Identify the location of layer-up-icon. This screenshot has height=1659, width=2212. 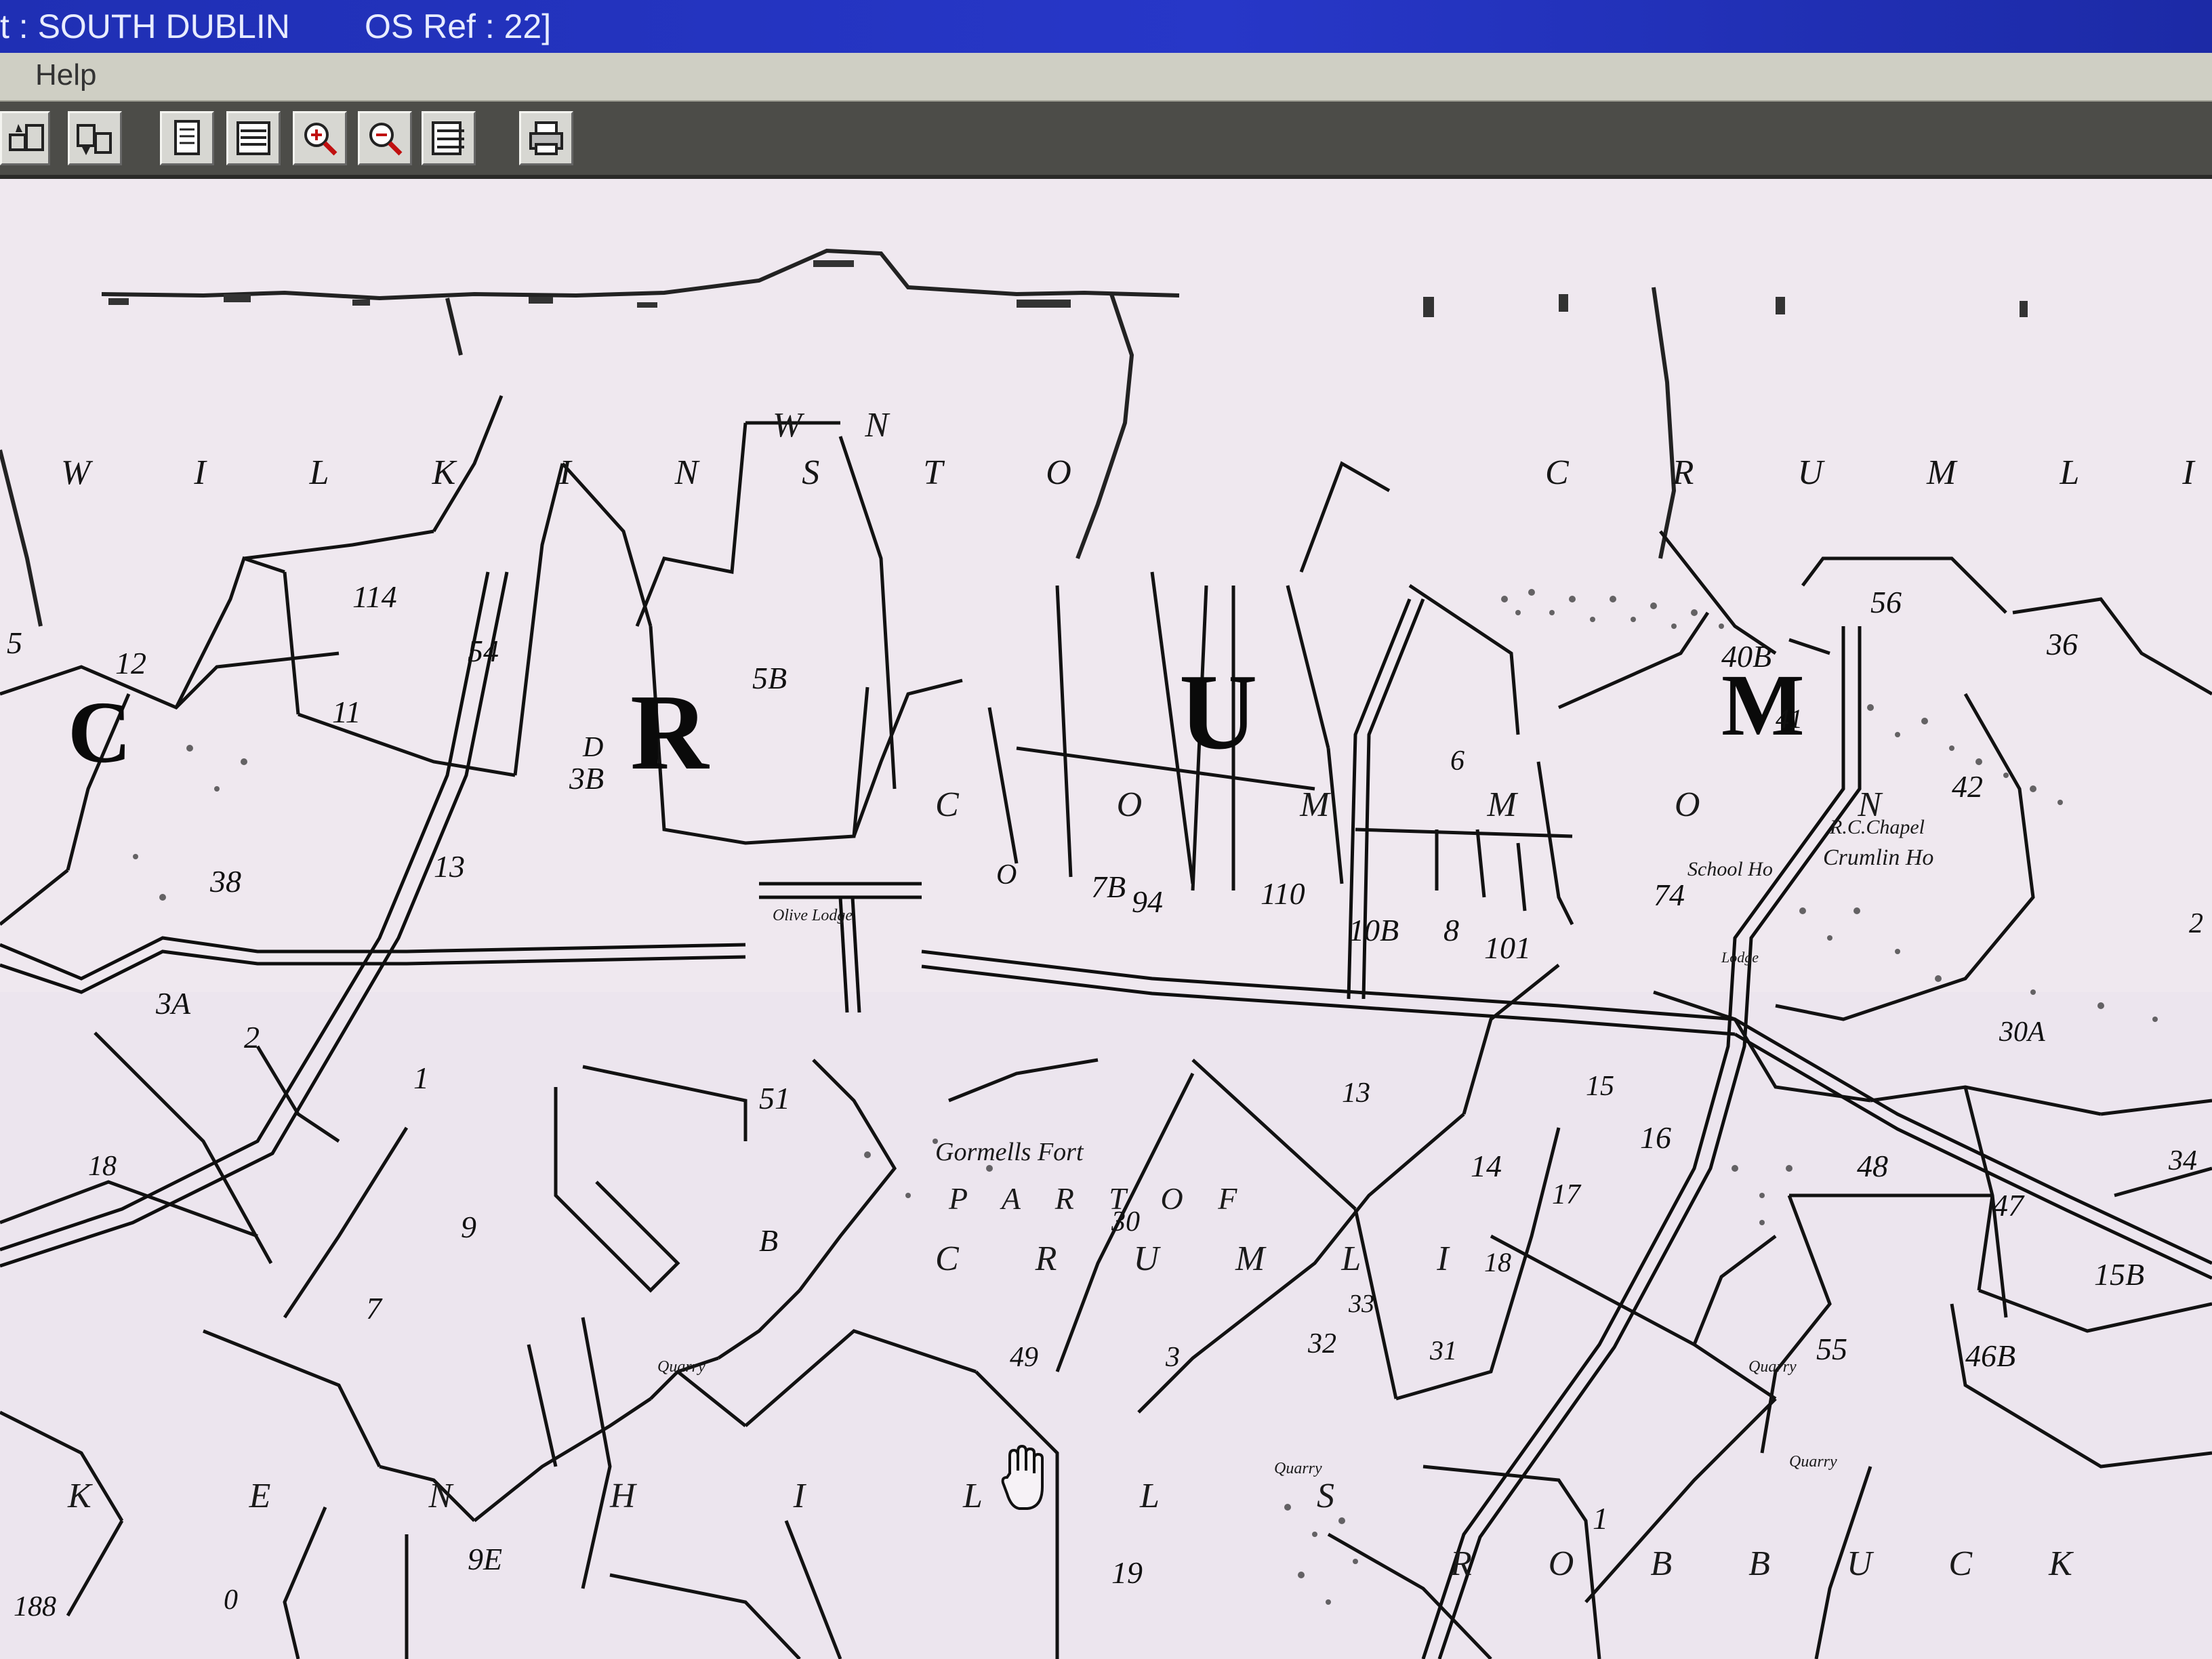
(26, 137).